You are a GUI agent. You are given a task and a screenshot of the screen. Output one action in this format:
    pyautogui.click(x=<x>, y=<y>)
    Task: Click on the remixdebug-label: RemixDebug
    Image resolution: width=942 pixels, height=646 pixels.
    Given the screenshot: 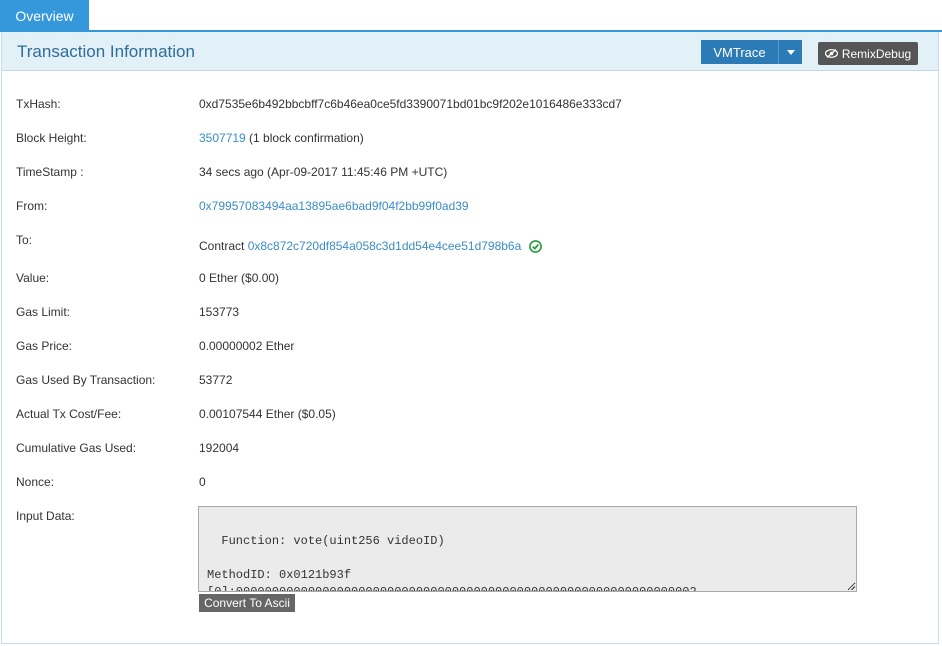 What is the action you would take?
    pyautogui.click(x=876, y=53)
    